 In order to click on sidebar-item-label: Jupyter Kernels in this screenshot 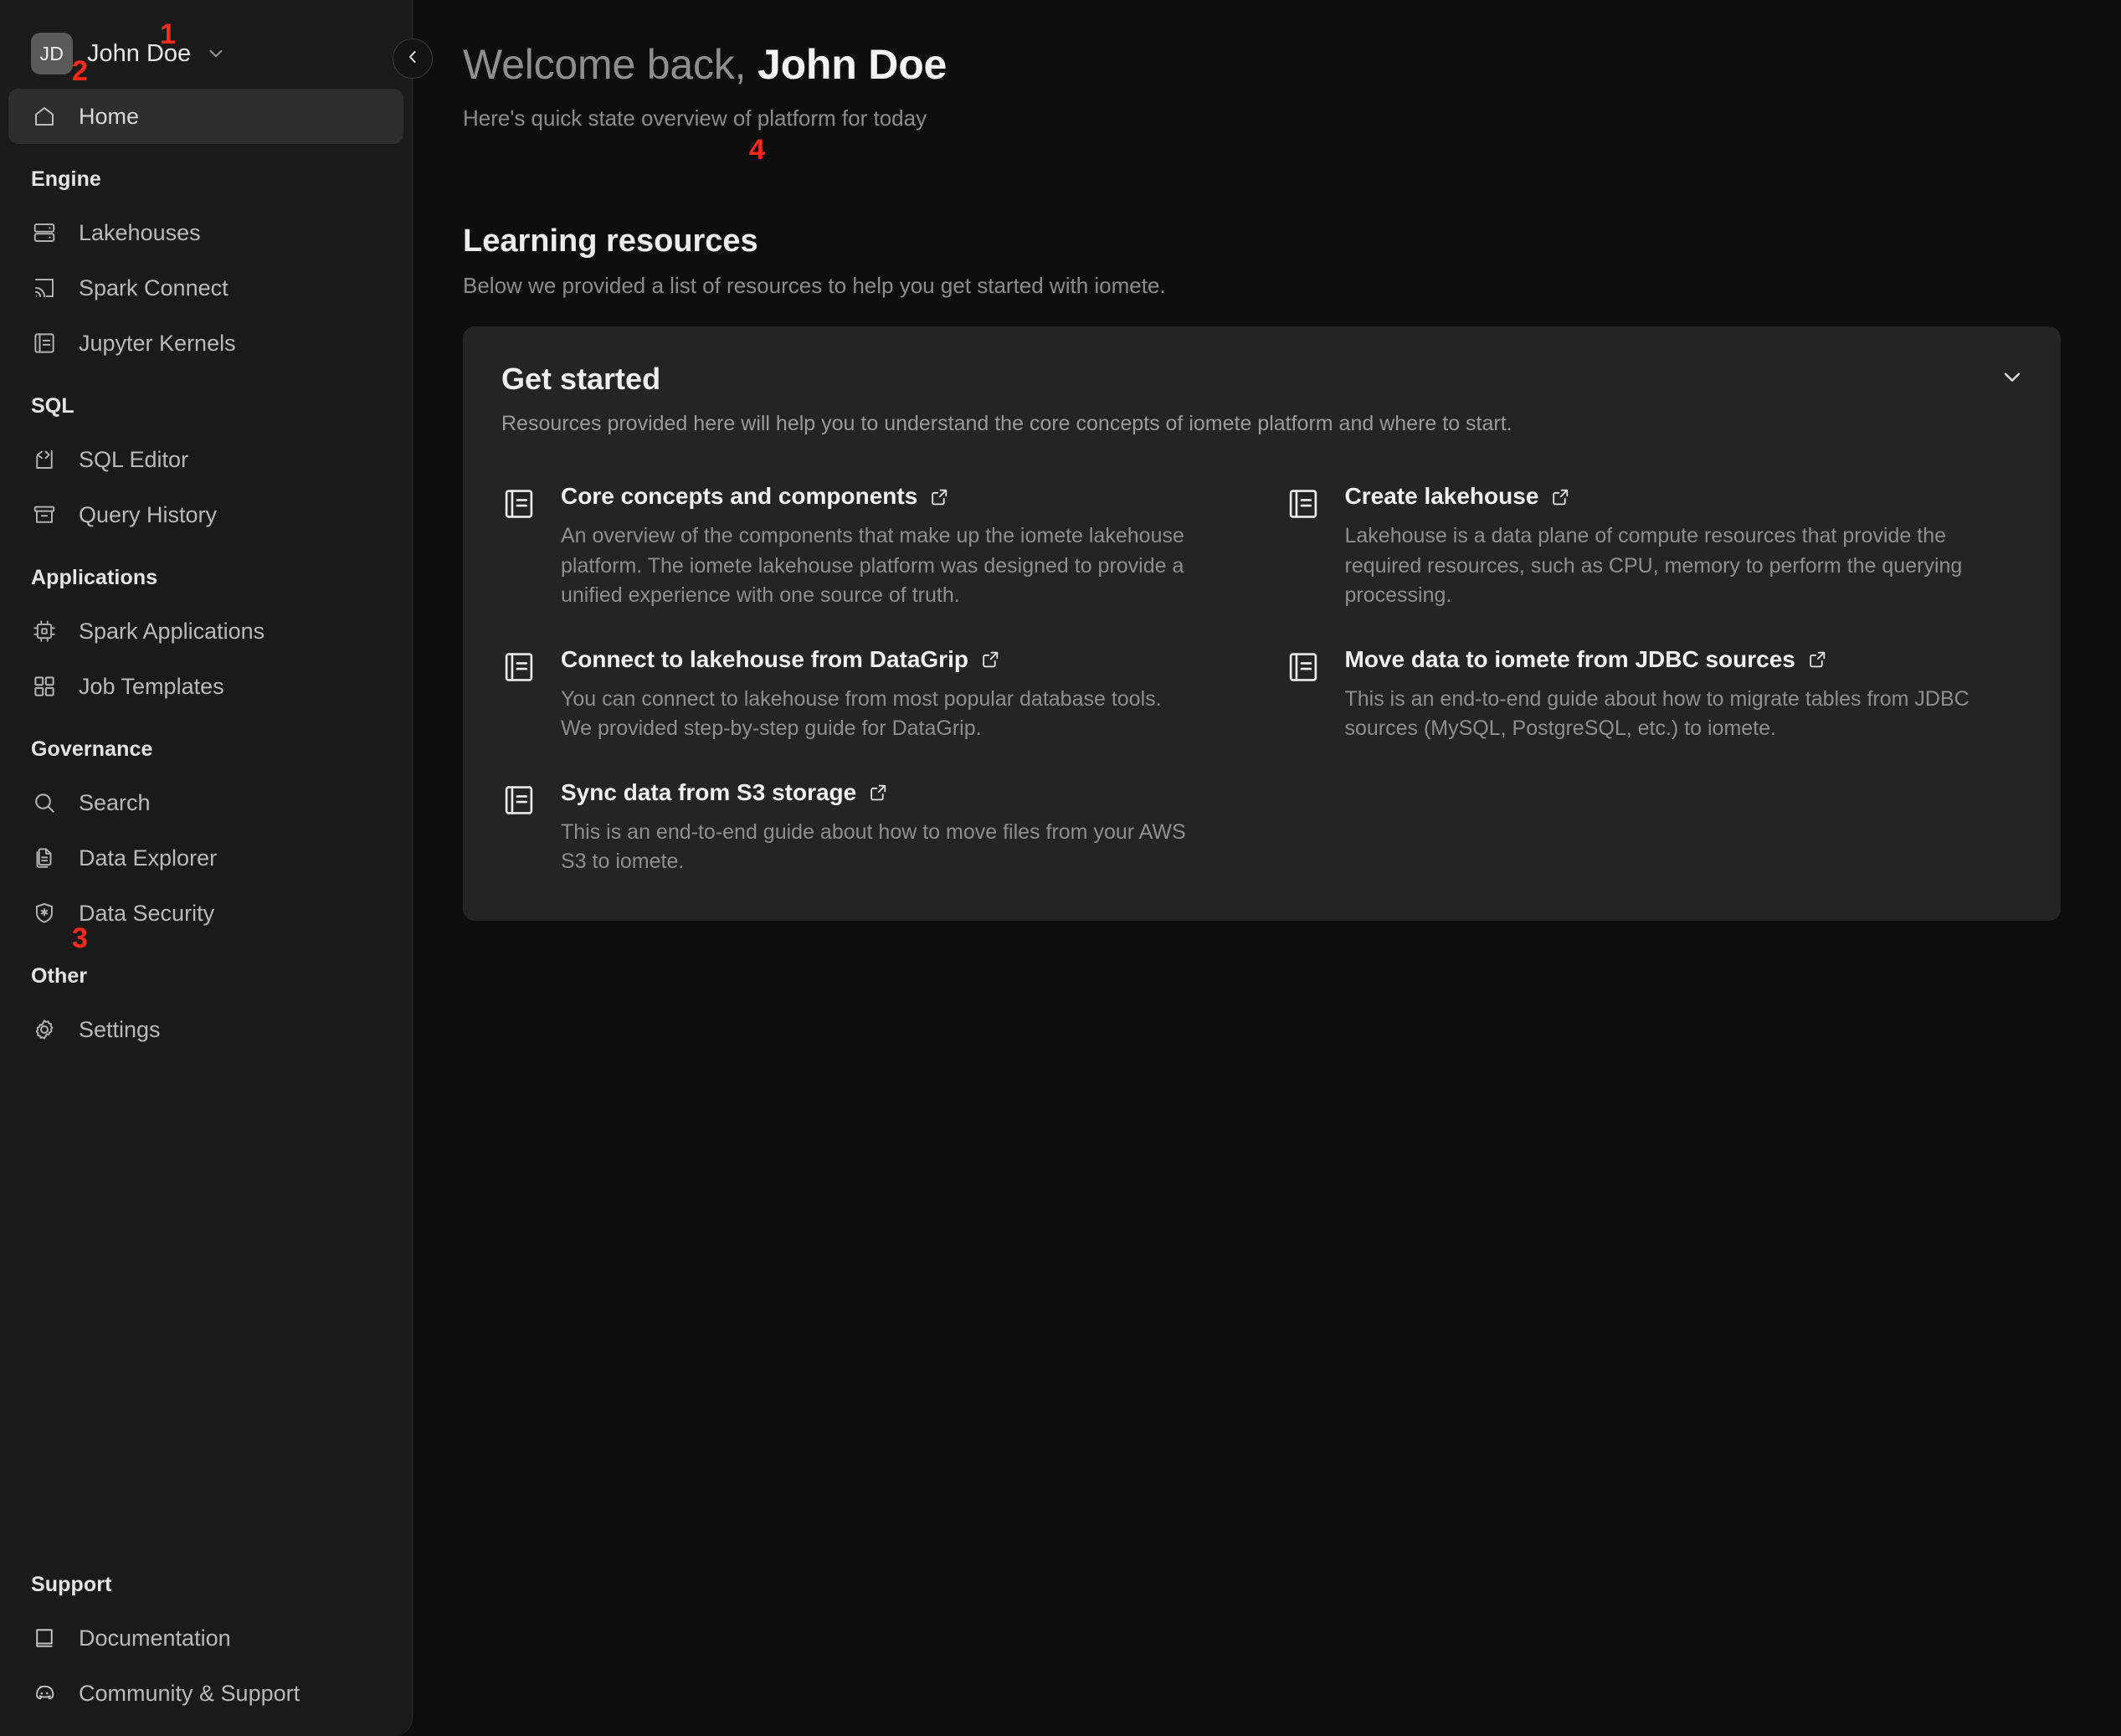, I will do `click(157, 343)`.